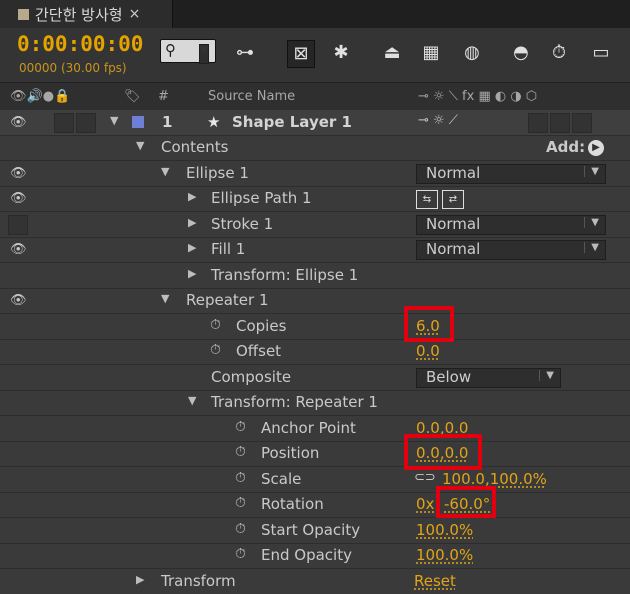 The image size is (630, 594). What do you see at coordinates (242, 224) in the screenshot?
I see `stroke-label: Stroke 1` at bounding box center [242, 224].